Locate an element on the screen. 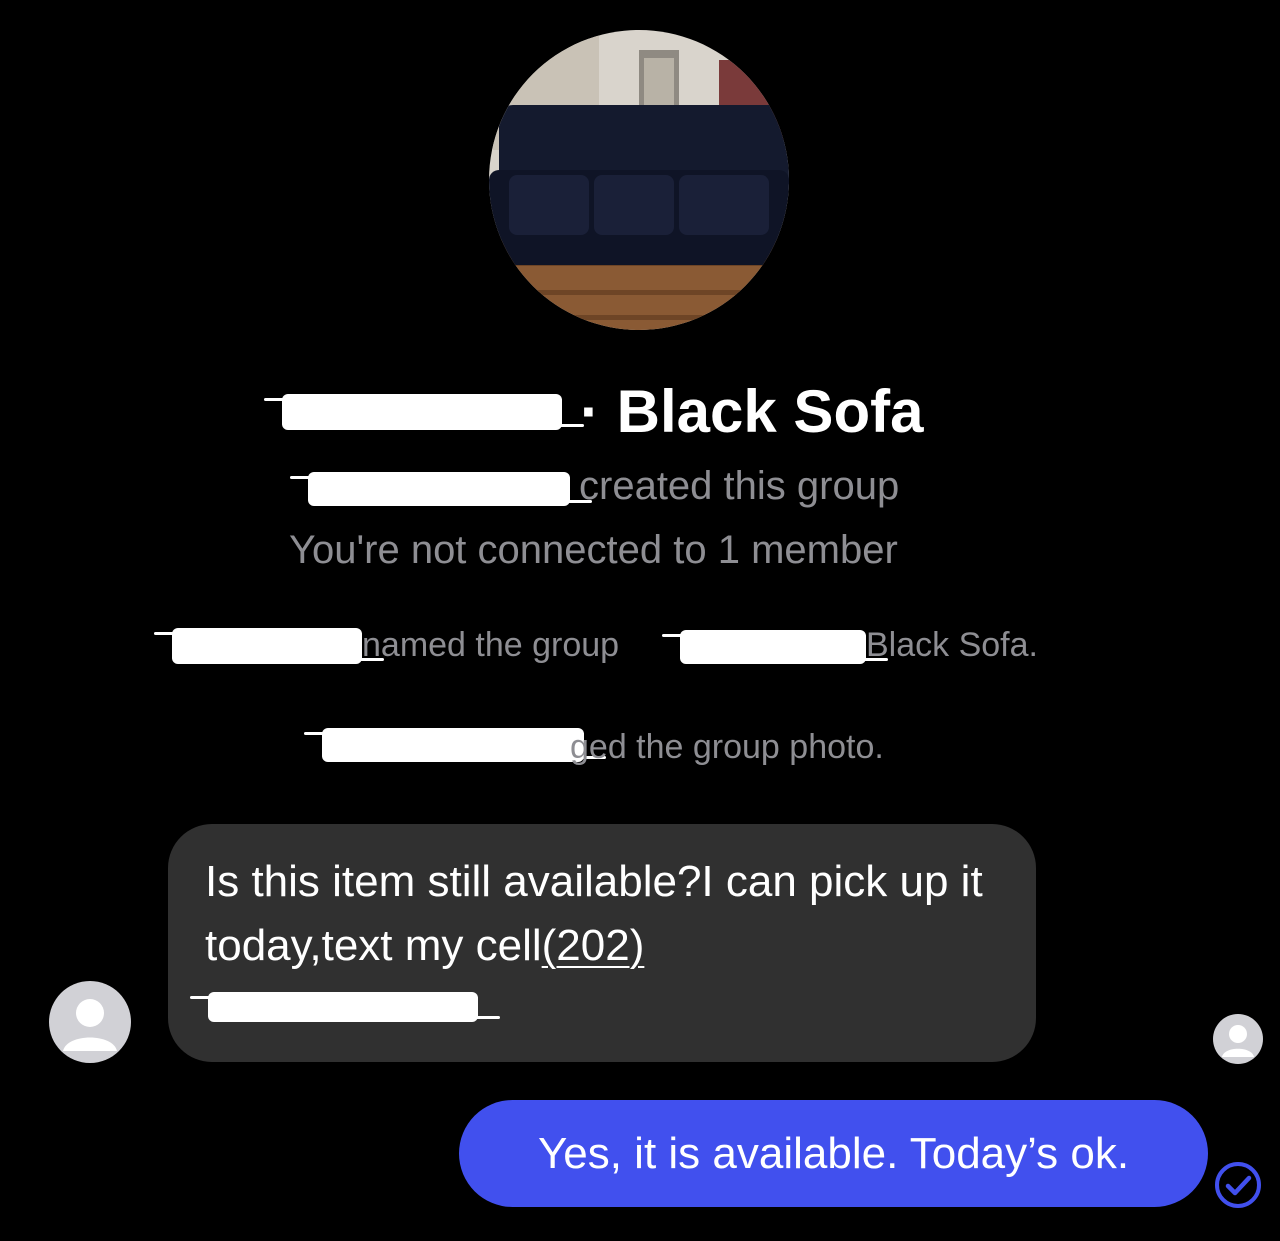 This screenshot has height=1241, width=1280. redacted-old-name is located at coordinates (775, 647).